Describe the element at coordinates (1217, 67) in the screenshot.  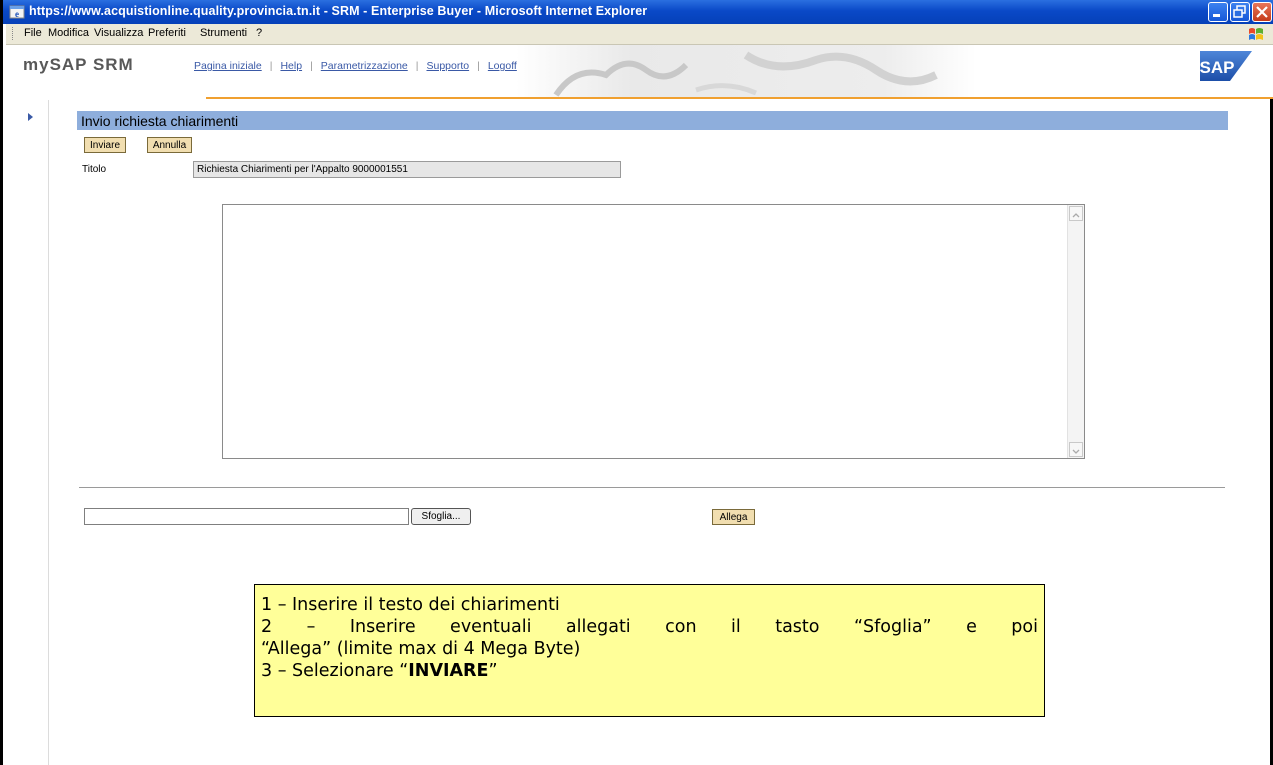
I see `sap-logo-text: SAP` at that location.